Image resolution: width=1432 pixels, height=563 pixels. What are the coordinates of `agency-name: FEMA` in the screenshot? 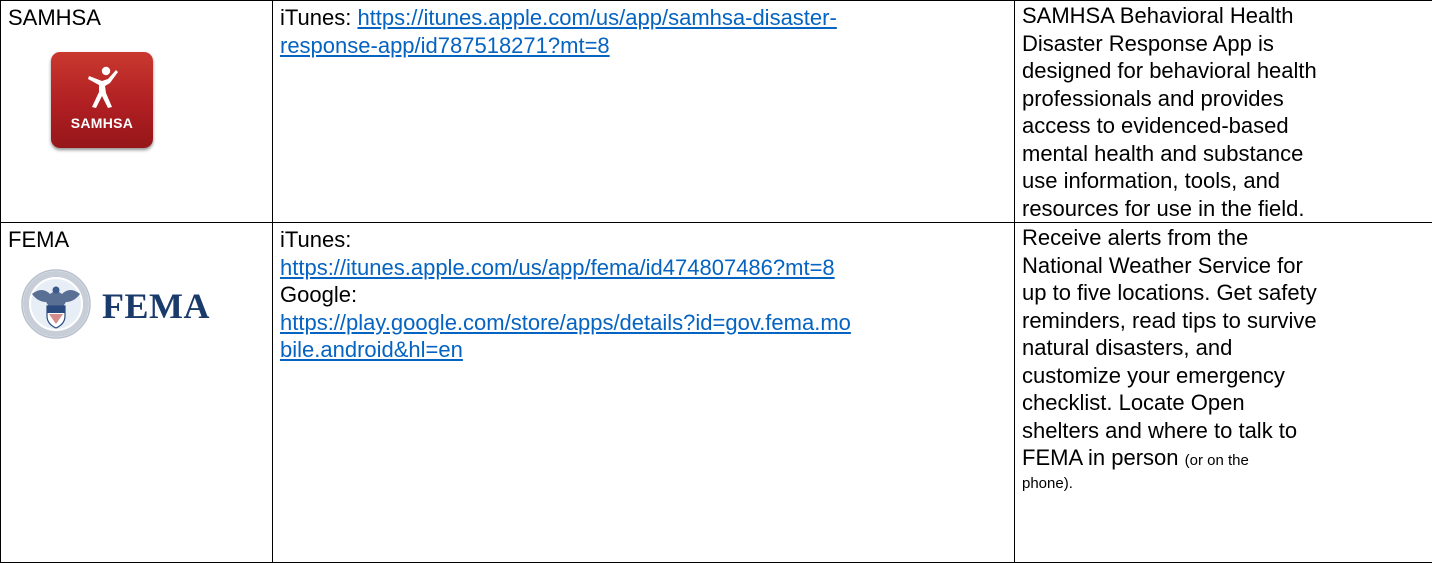 It's located at (137, 240).